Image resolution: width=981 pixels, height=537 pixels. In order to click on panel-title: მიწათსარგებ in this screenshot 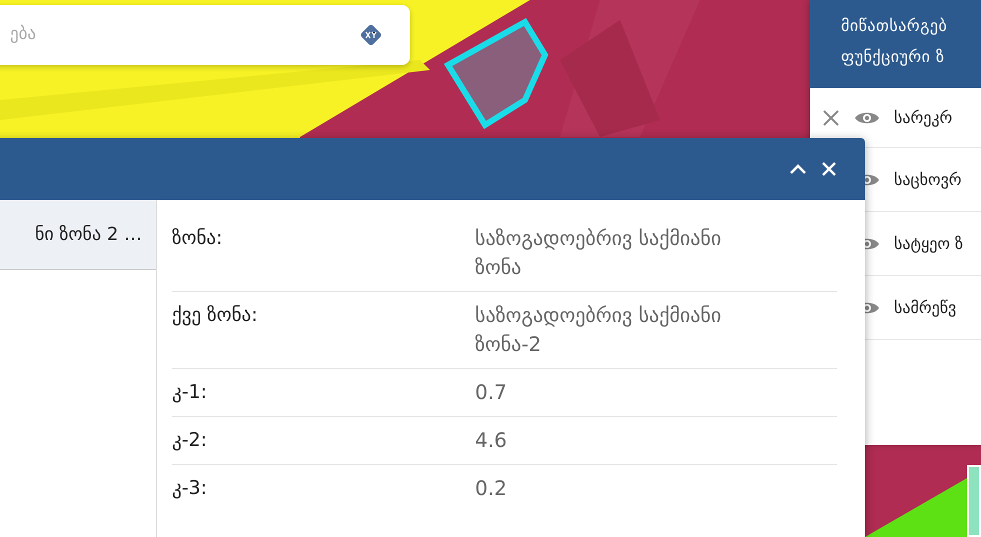, I will do `click(894, 26)`.